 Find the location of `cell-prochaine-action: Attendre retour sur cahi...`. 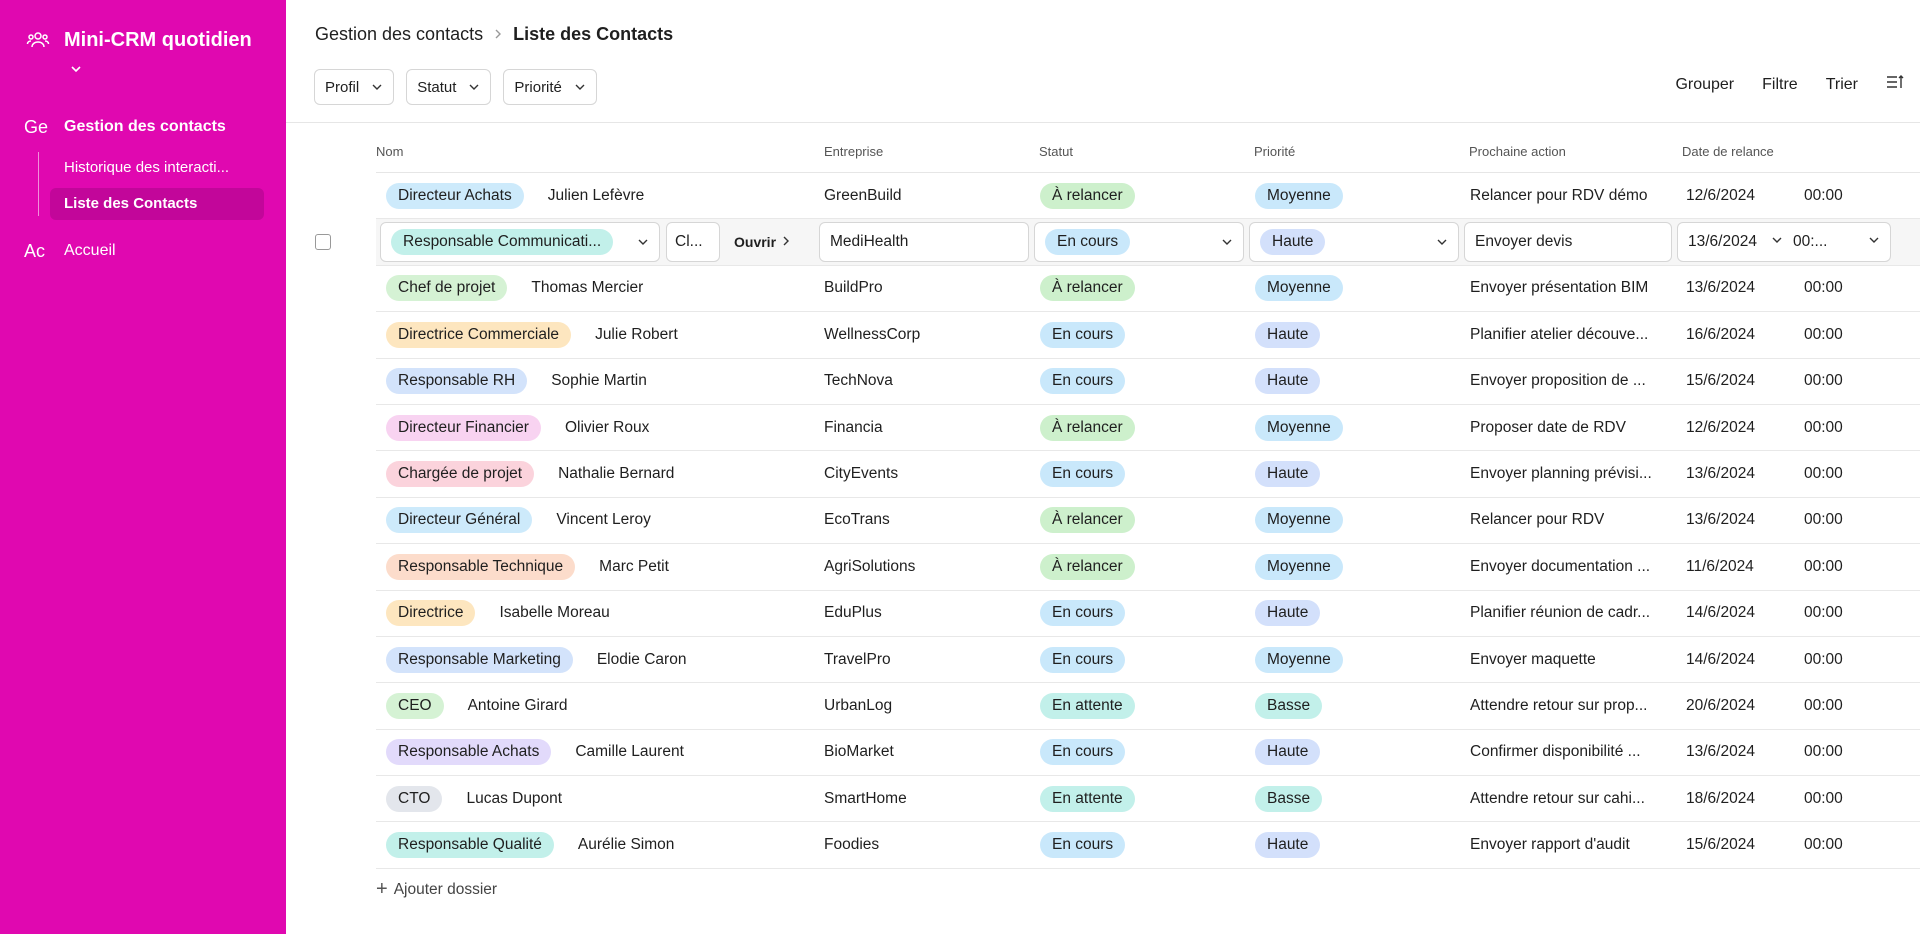

cell-prochaine-action: Attendre retour sur cahi... is located at coordinates (1567, 798).